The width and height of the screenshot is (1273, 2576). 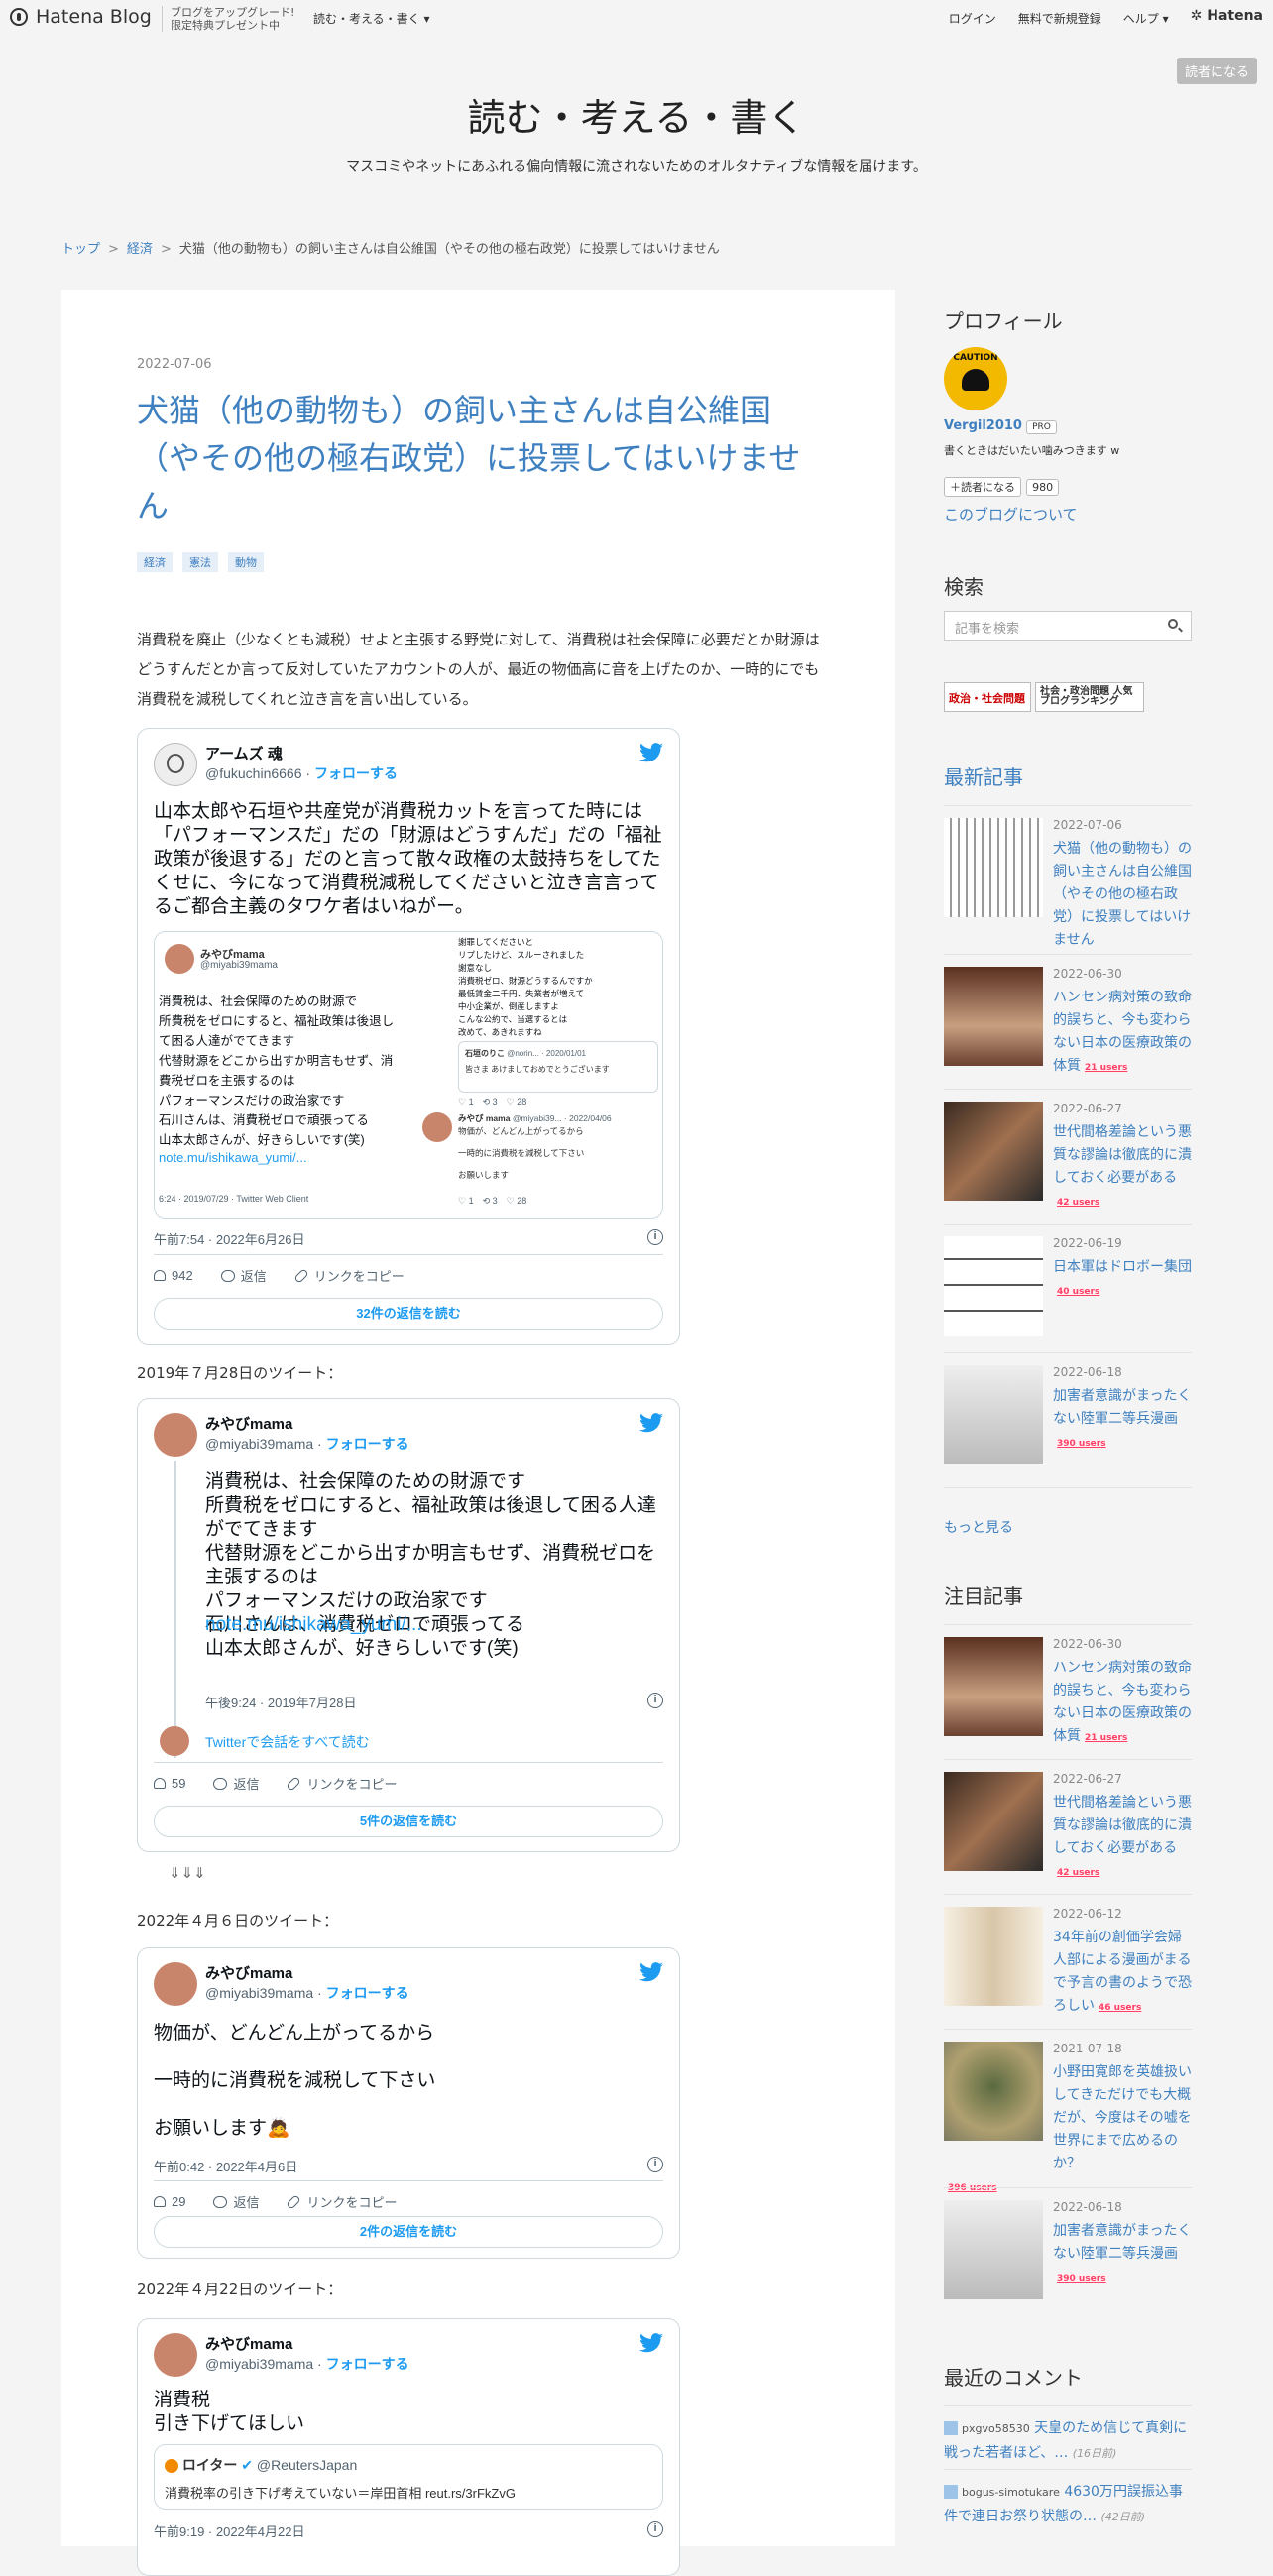 I want to click on bookmark-users-badge: 40 users, so click(x=1079, y=1292).